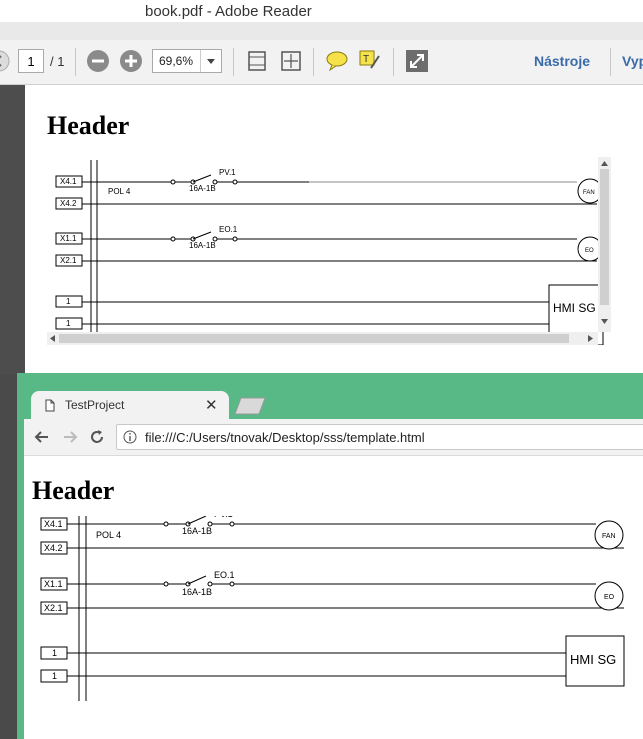 The height and width of the screenshot is (739, 643). Describe the element at coordinates (73, 490) in the screenshot. I see `page-header: Header` at that location.